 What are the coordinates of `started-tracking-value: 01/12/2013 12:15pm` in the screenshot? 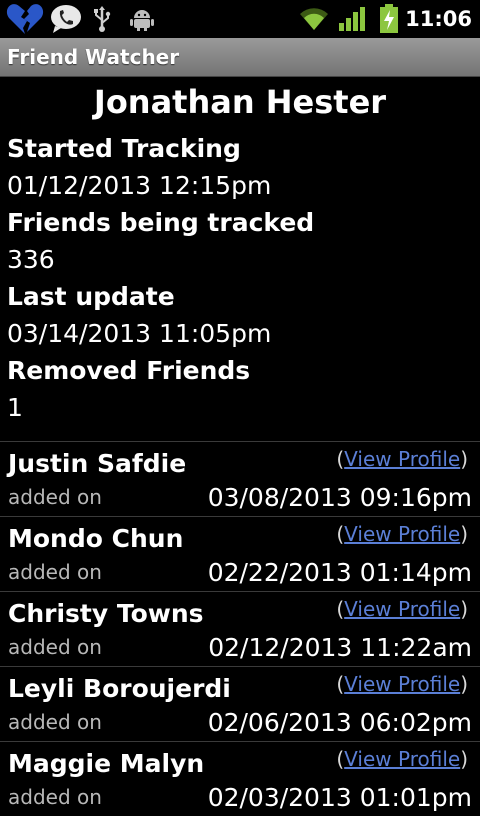 It's located at (139, 185).